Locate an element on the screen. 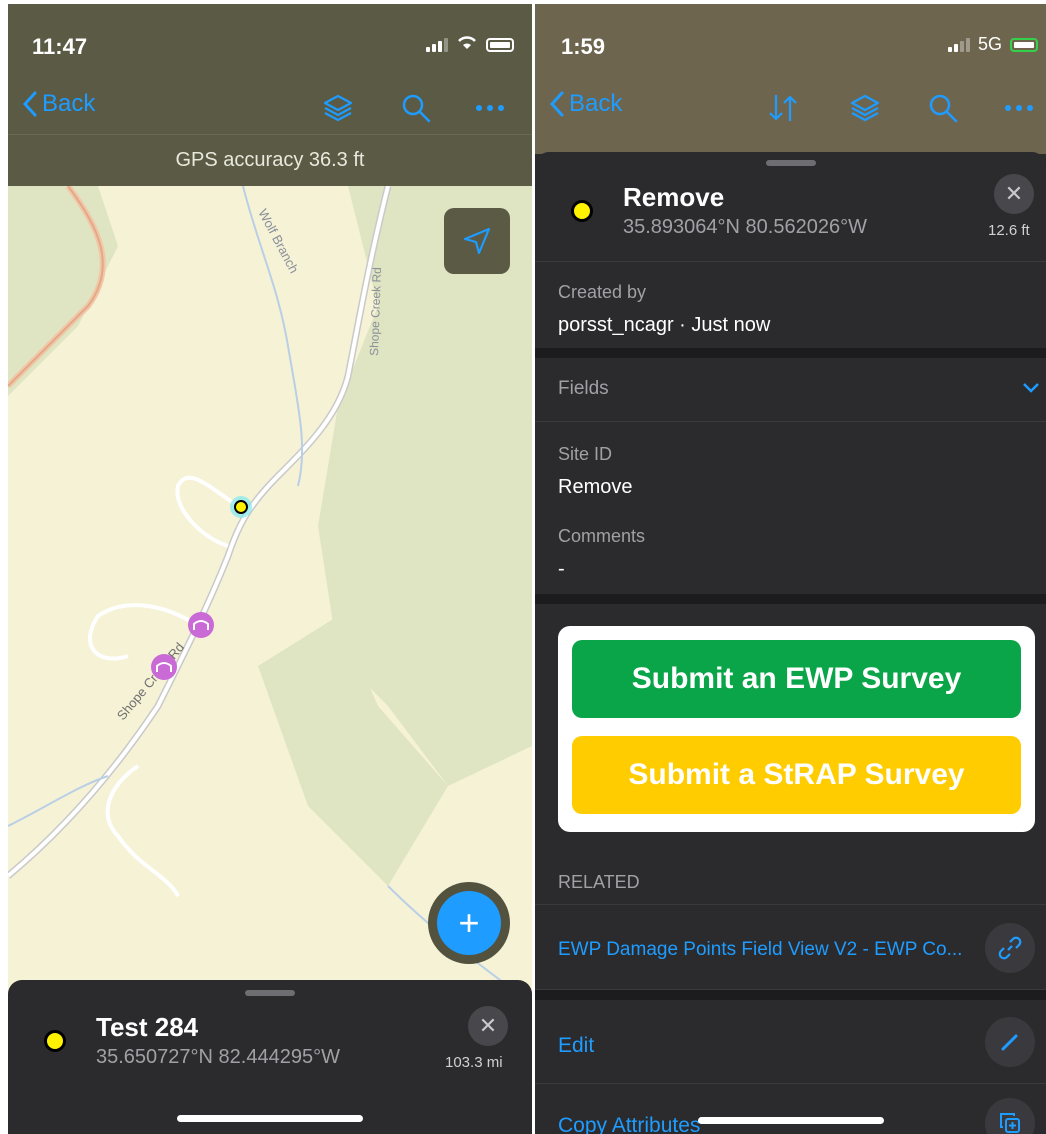 The image size is (1046, 1134). copy-attributes-row: Copy Attributes is located at coordinates (790, 1109).